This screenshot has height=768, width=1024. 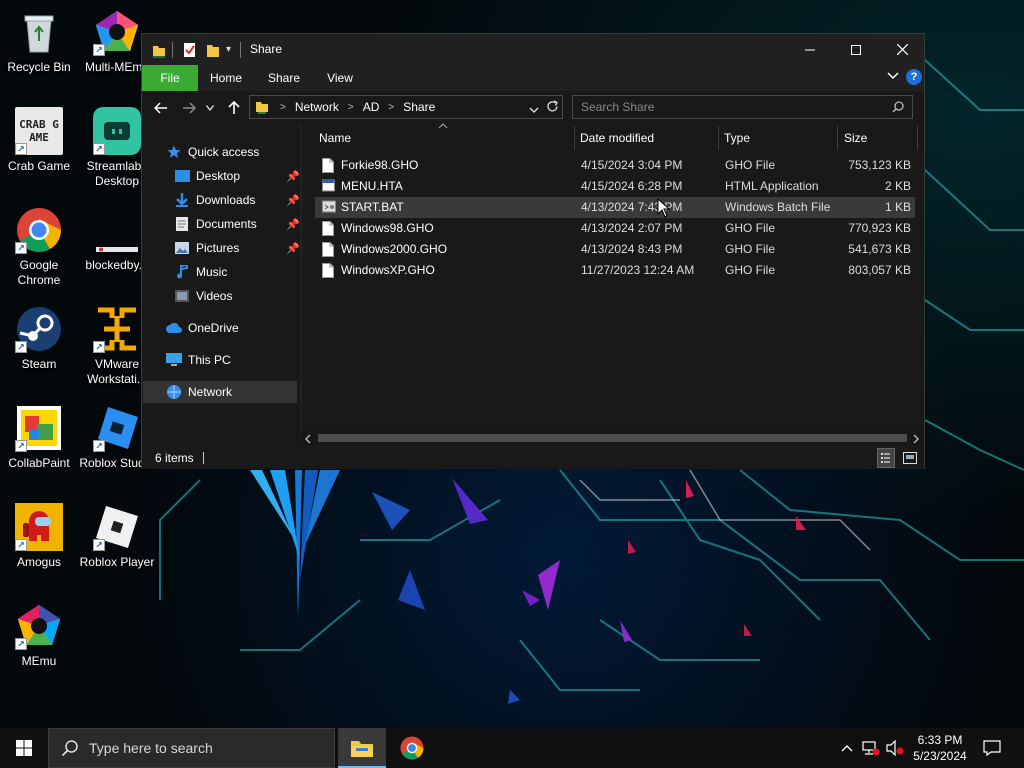 What do you see at coordinates (871, 748) in the screenshot?
I see `network-status-button` at bounding box center [871, 748].